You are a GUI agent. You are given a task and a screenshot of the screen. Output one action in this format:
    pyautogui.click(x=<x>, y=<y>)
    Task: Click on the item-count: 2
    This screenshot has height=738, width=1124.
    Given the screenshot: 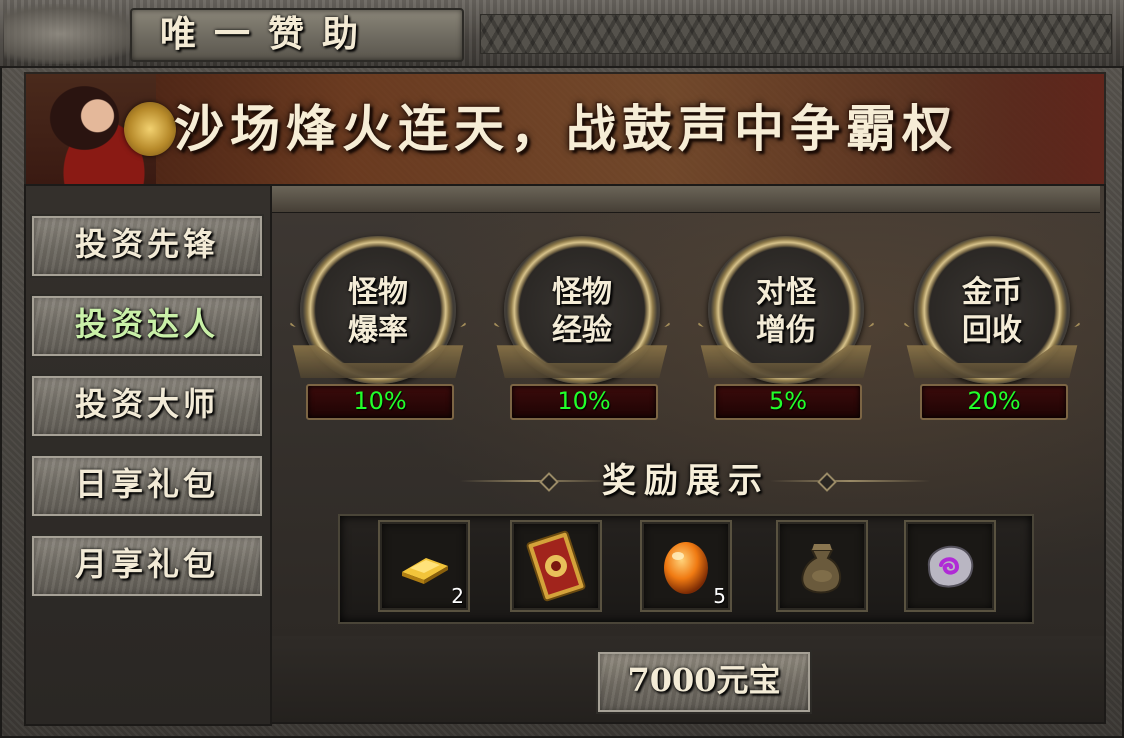 What is the action you would take?
    pyautogui.click(x=457, y=596)
    